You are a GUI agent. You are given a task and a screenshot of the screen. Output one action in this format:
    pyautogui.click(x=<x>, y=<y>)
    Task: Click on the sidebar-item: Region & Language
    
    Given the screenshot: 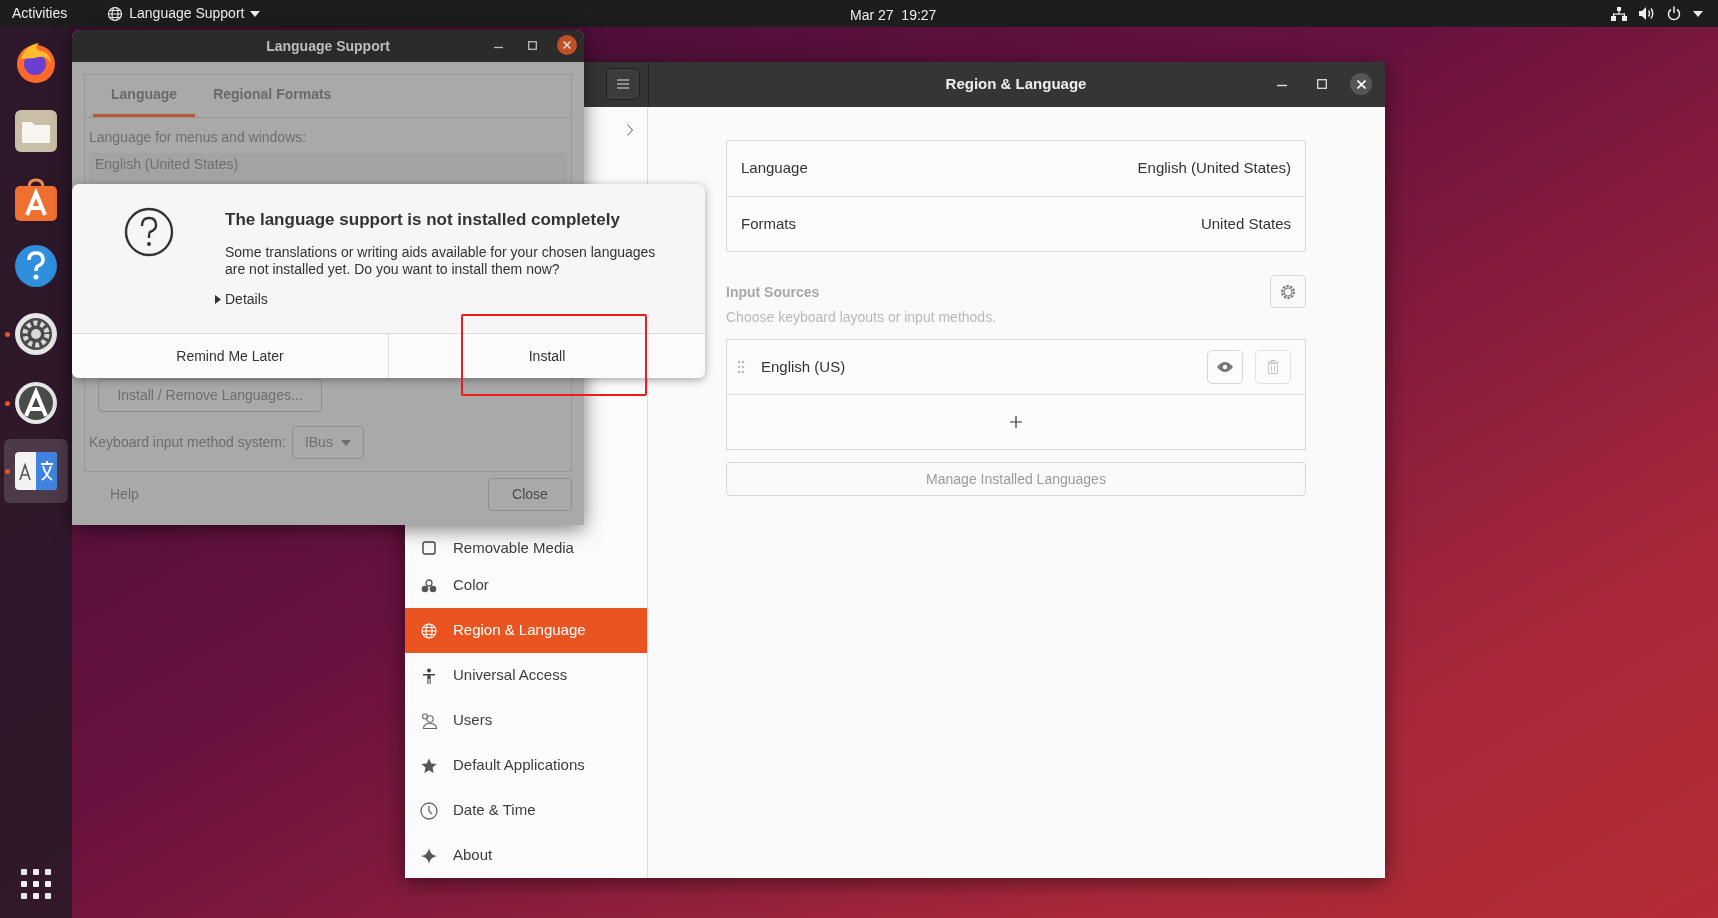 What is the action you would take?
    pyautogui.click(x=526, y=630)
    